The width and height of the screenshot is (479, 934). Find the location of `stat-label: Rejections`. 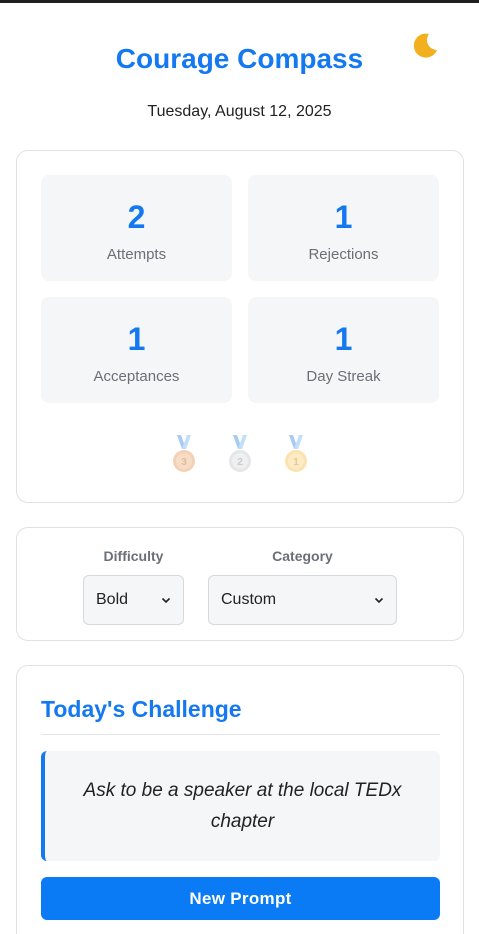

stat-label: Rejections is located at coordinates (343, 254).